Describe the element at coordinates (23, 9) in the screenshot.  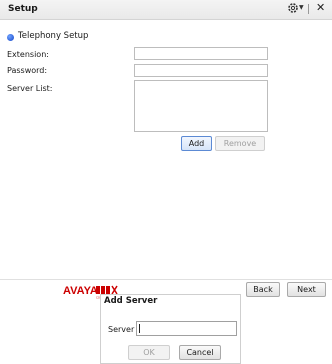
I see `window-title: Setup` at that location.